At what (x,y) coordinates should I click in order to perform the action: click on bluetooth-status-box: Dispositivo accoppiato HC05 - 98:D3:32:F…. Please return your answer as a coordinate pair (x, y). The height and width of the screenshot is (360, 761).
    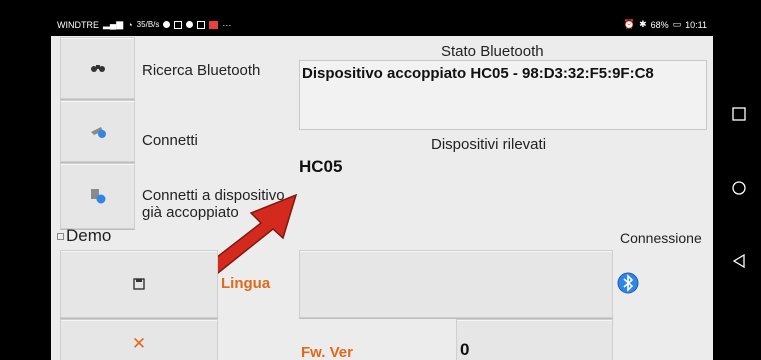
    Looking at the image, I should click on (503, 95).